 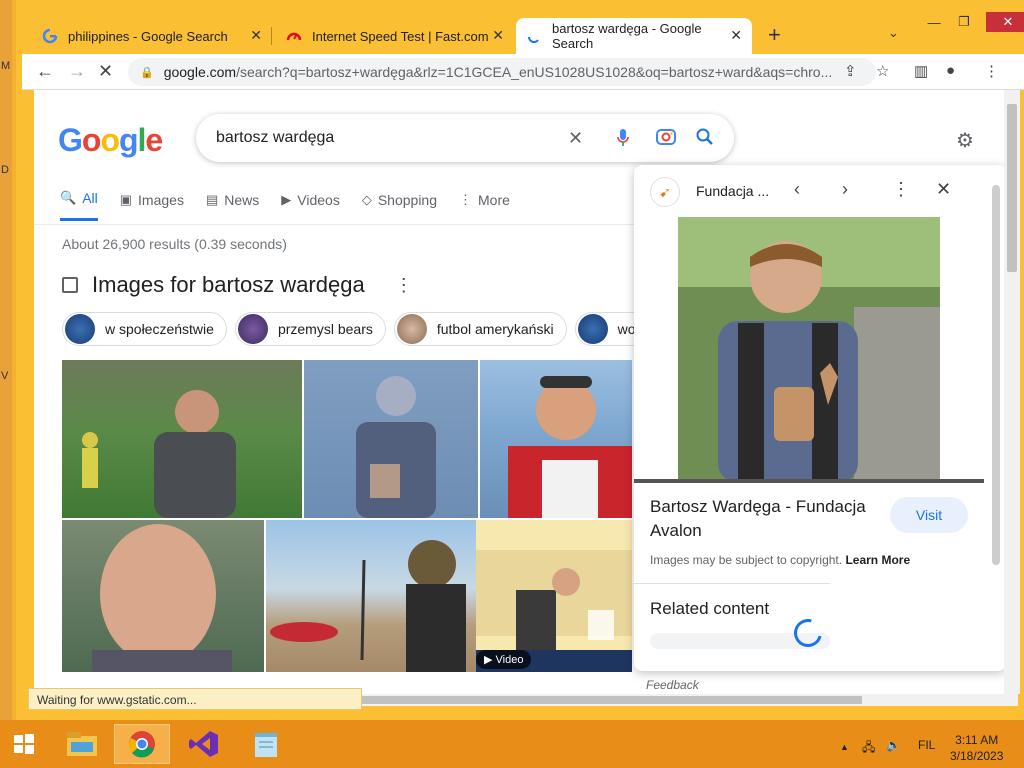 I want to click on previous-arrow-icon: ‹, so click(x=797, y=189).